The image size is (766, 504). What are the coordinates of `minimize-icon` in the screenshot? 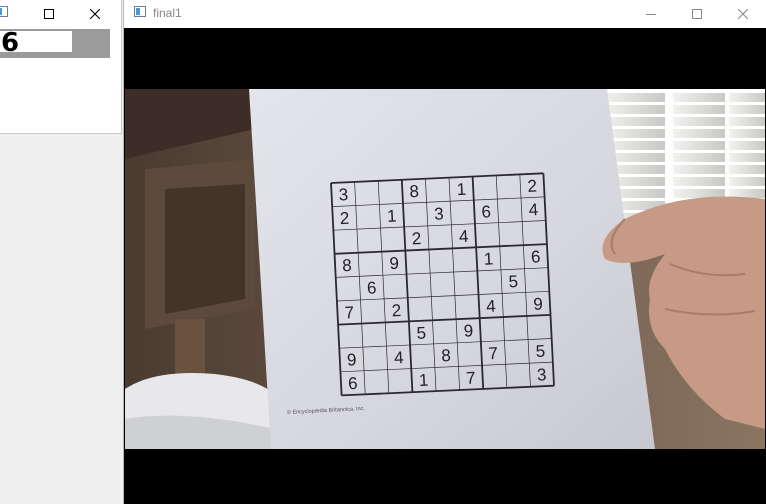 It's located at (651, 14).